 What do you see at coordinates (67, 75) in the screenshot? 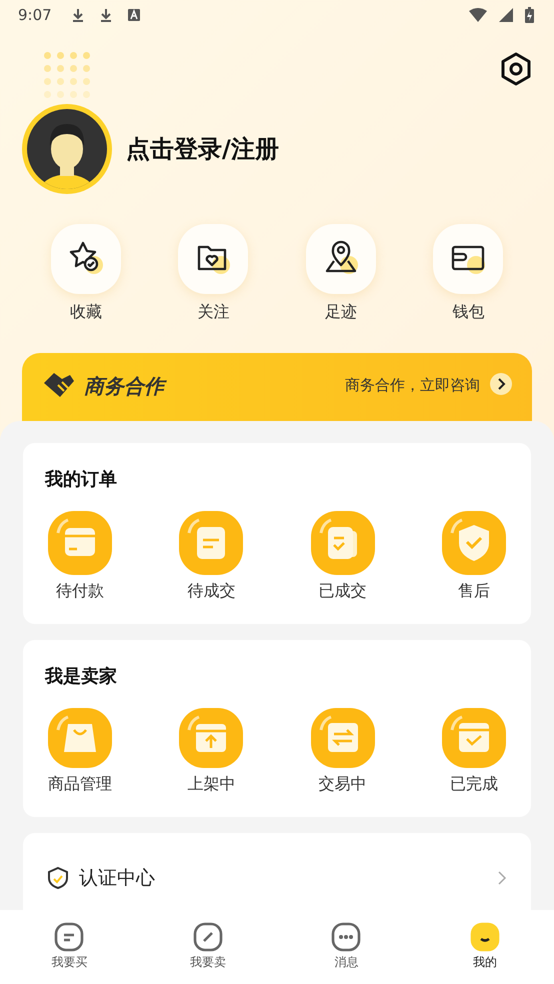
I see `dot-pattern-drawing` at bounding box center [67, 75].